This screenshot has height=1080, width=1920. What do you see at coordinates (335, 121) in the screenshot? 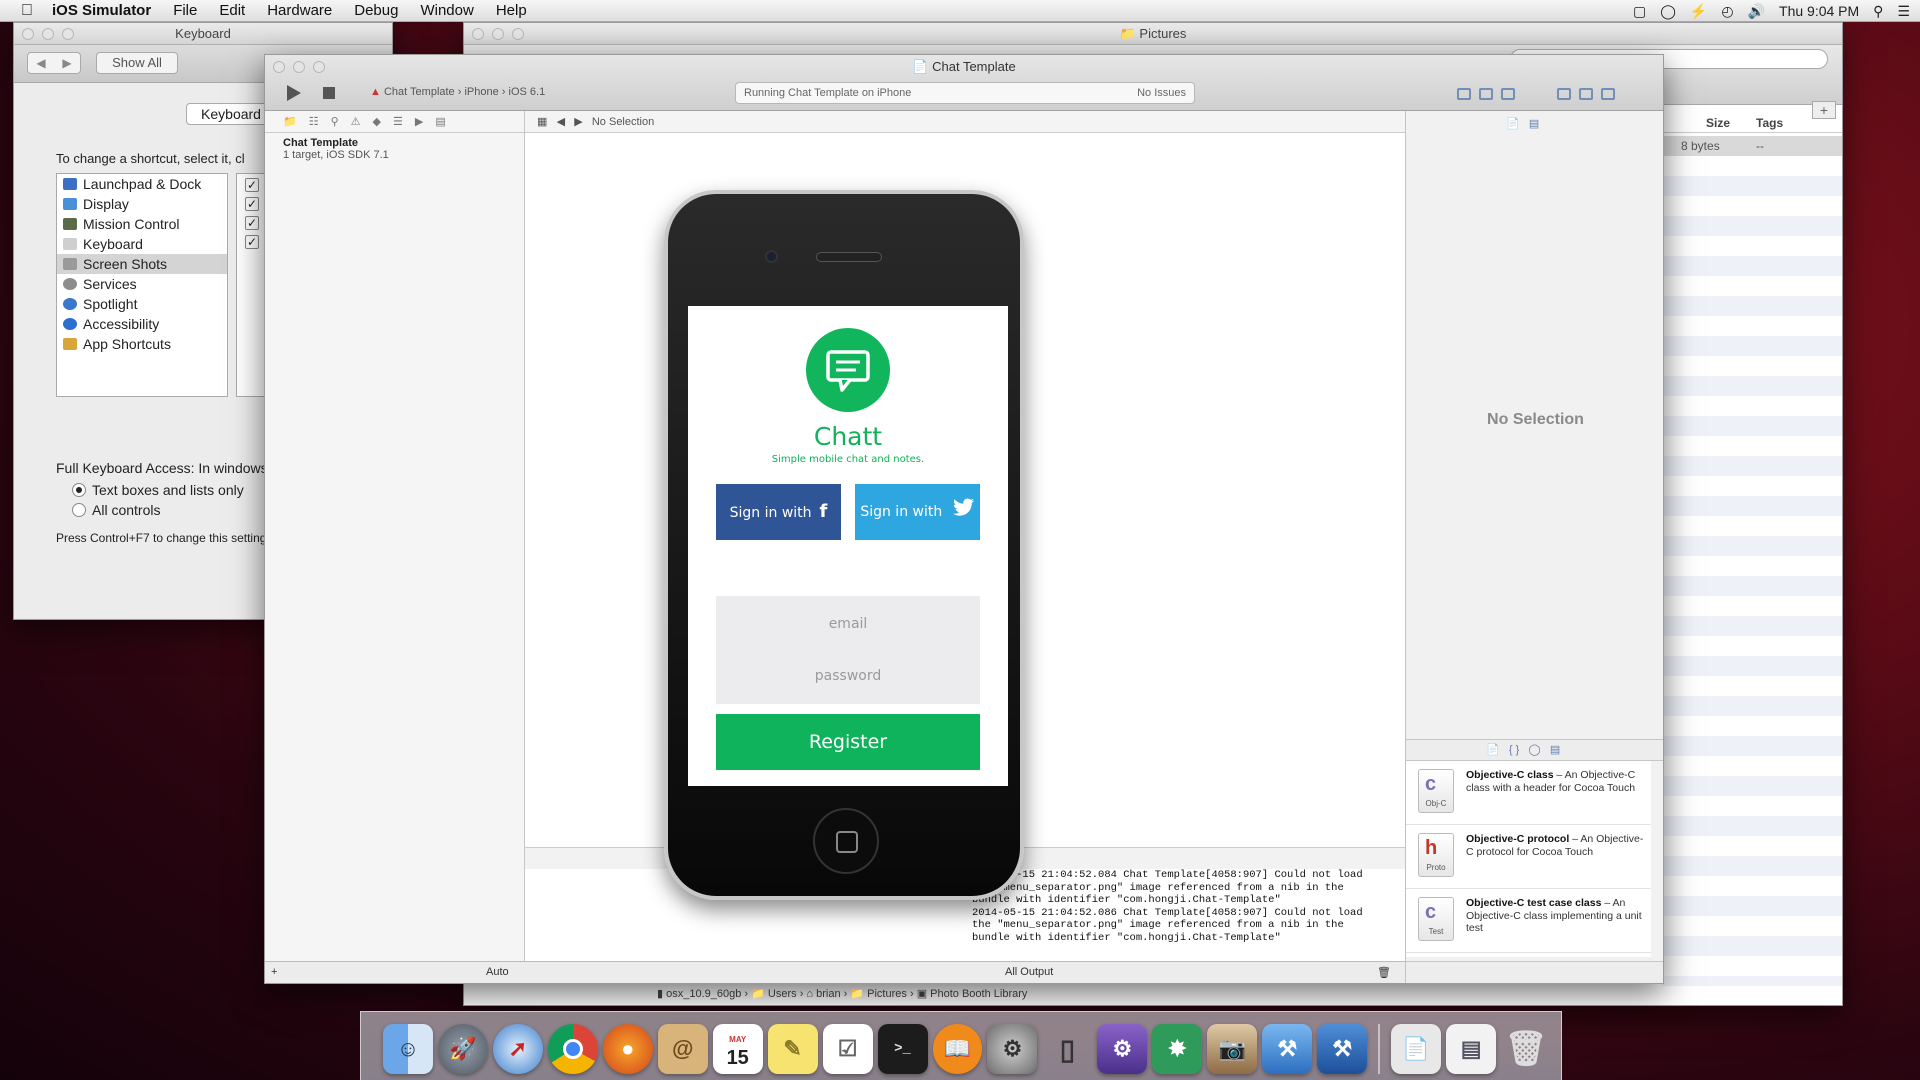
I see `find-navigator-icon: ⚲` at bounding box center [335, 121].